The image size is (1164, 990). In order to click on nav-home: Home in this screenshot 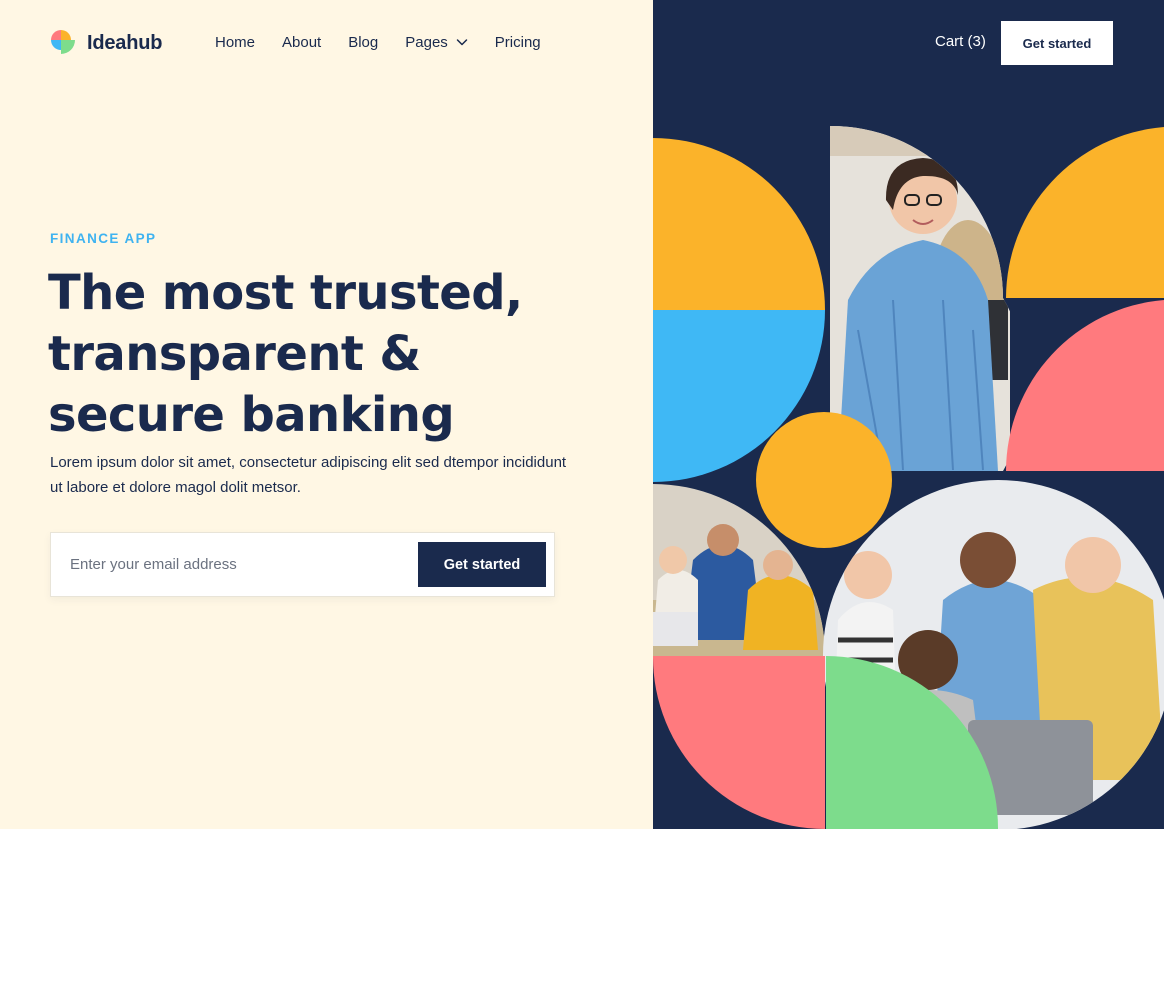, I will do `click(235, 42)`.